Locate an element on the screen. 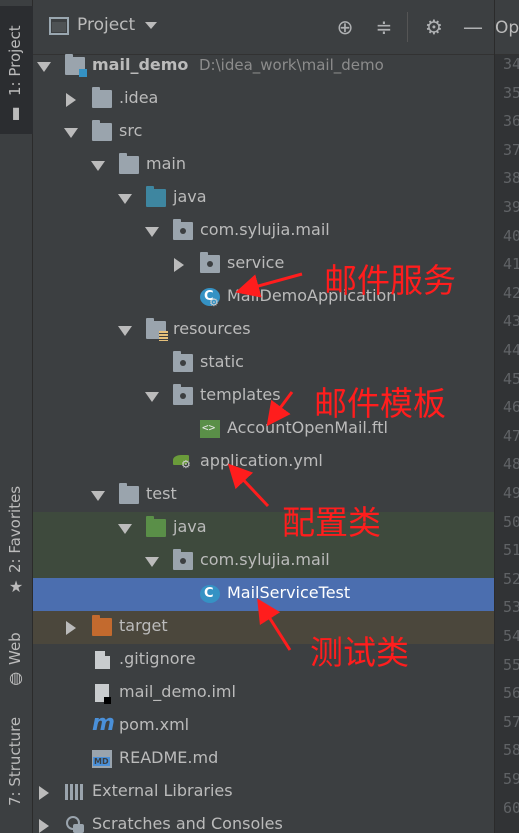  editor-tab-label: Ope is located at coordinates (507, 28).